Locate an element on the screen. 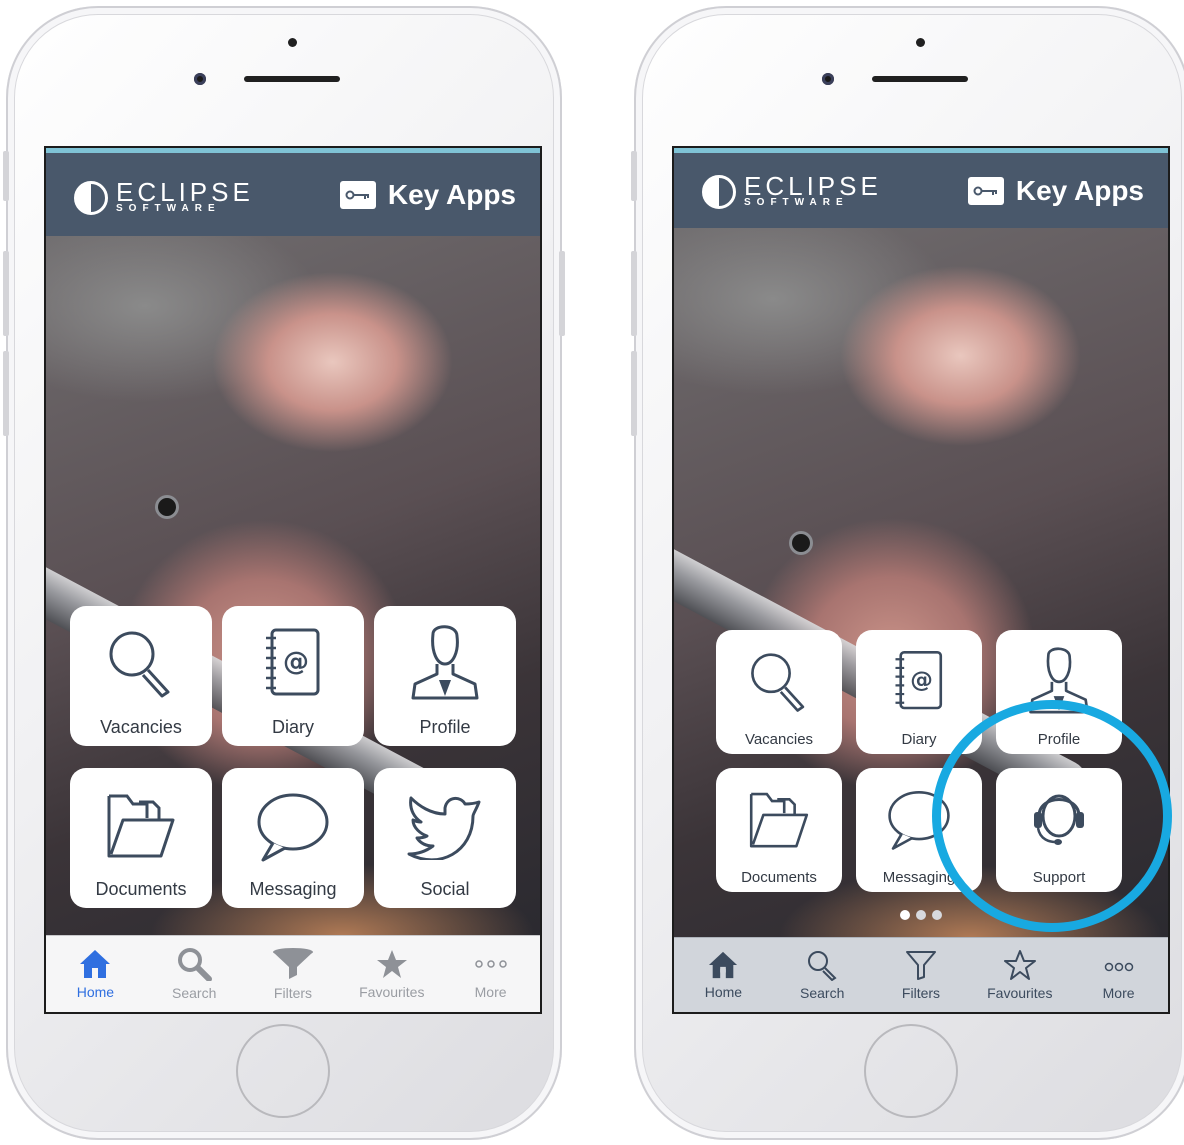  tile-messaging: Messaging is located at coordinates (293, 838).